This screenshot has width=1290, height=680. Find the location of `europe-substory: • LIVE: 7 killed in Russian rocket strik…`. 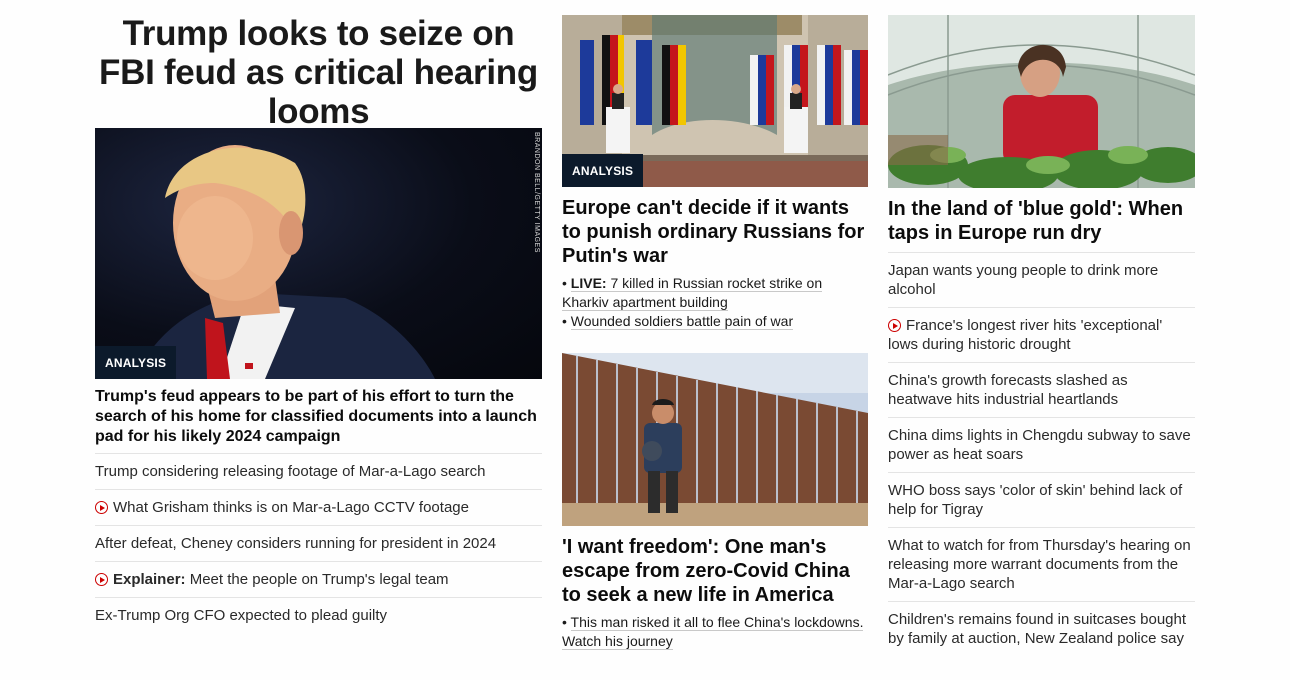

europe-substory: • LIVE: 7 killed in Russian rocket strik… is located at coordinates (715, 293).